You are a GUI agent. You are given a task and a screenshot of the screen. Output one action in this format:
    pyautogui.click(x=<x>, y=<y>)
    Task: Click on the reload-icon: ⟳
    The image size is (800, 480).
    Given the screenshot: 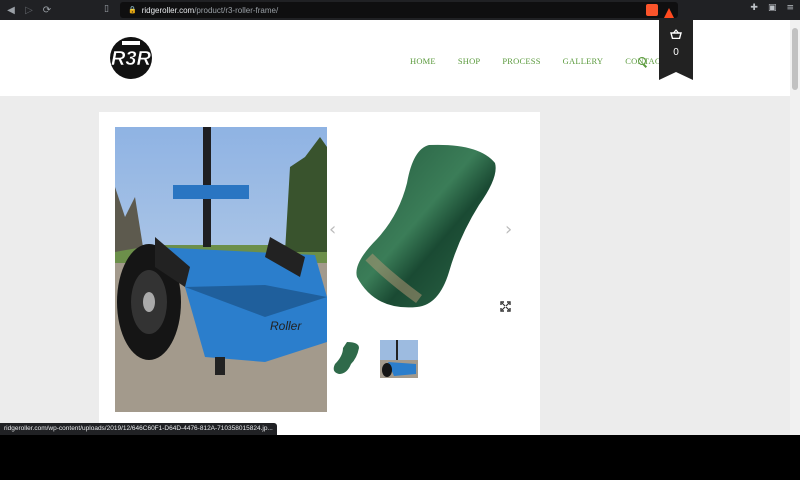 What is the action you would take?
    pyautogui.click(x=47, y=10)
    